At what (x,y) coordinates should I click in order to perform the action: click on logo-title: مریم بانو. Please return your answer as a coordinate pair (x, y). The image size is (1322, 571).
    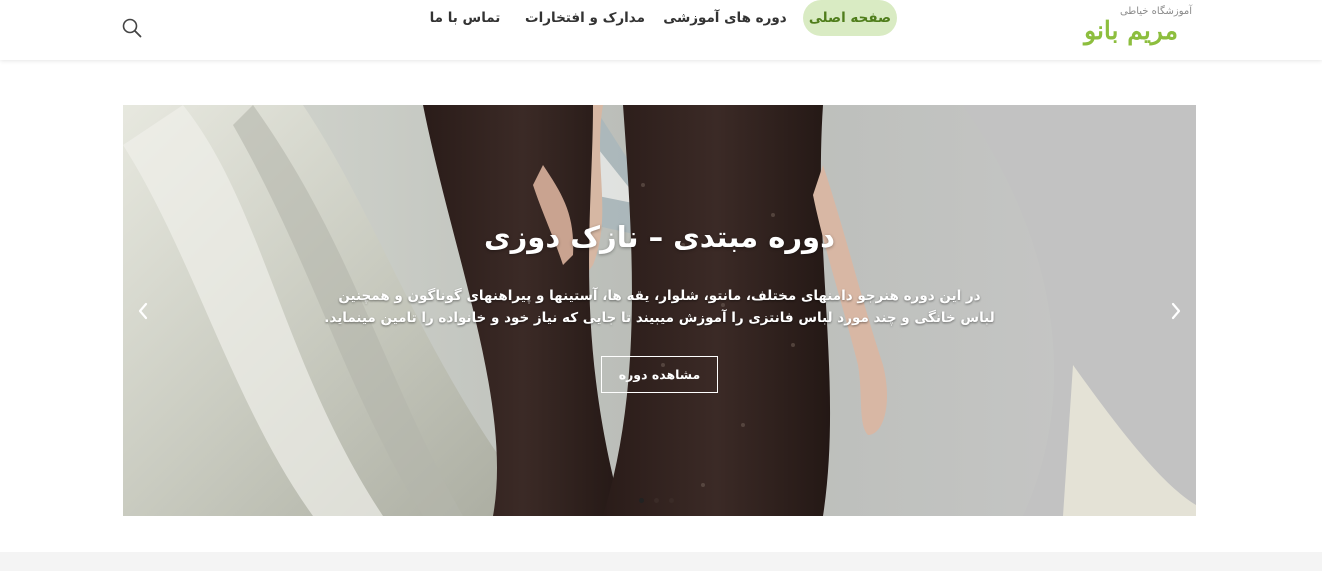
    Looking at the image, I should click on (1131, 30).